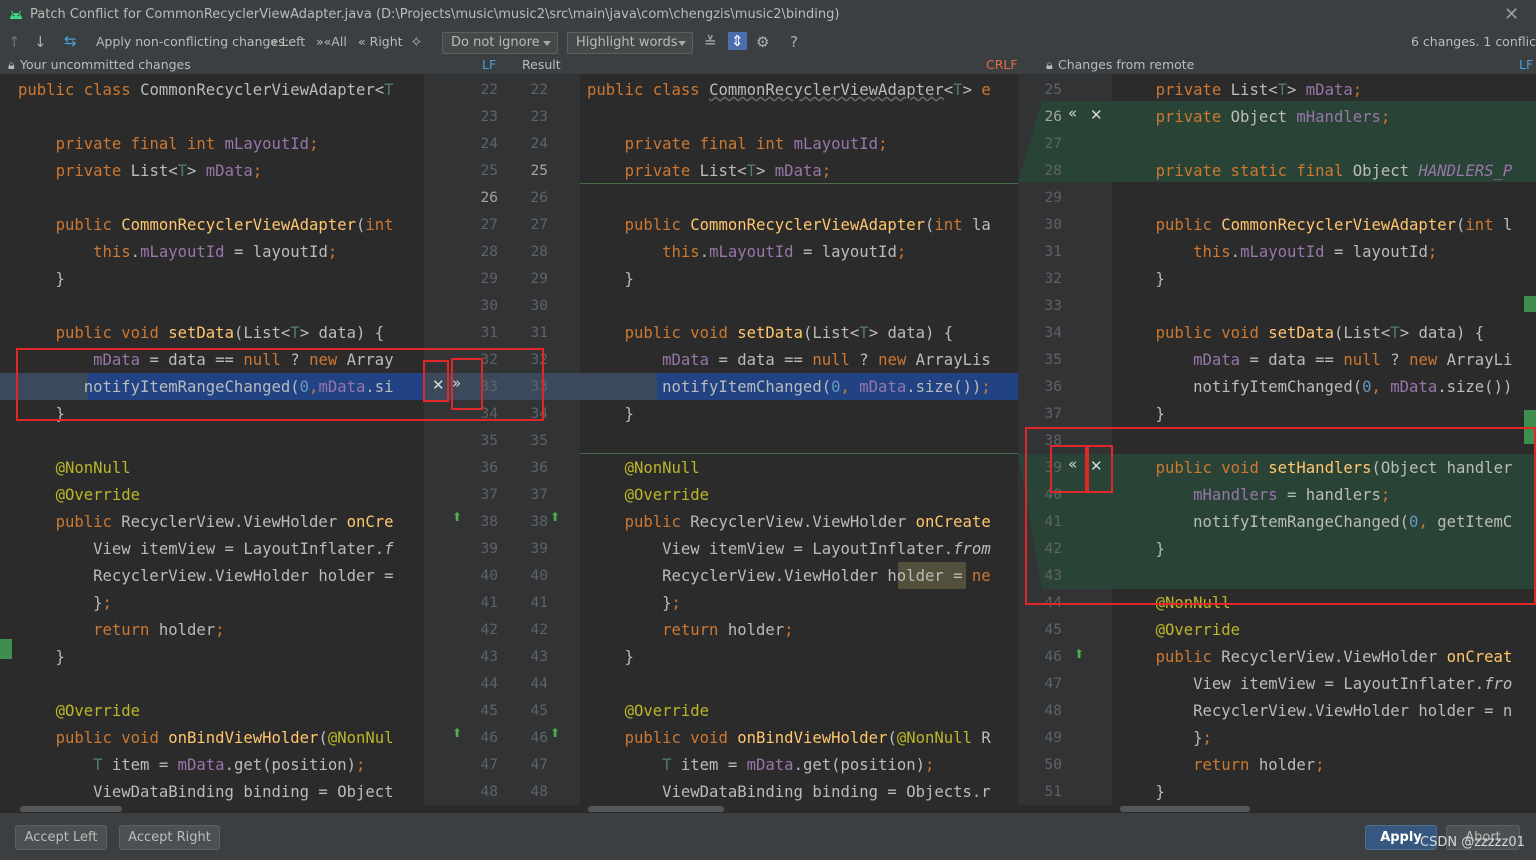 This screenshot has height=860, width=1536. What do you see at coordinates (14, 42) in the screenshot?
I see `arrow-up-icon: ↑` at bounding box center [14, 42].